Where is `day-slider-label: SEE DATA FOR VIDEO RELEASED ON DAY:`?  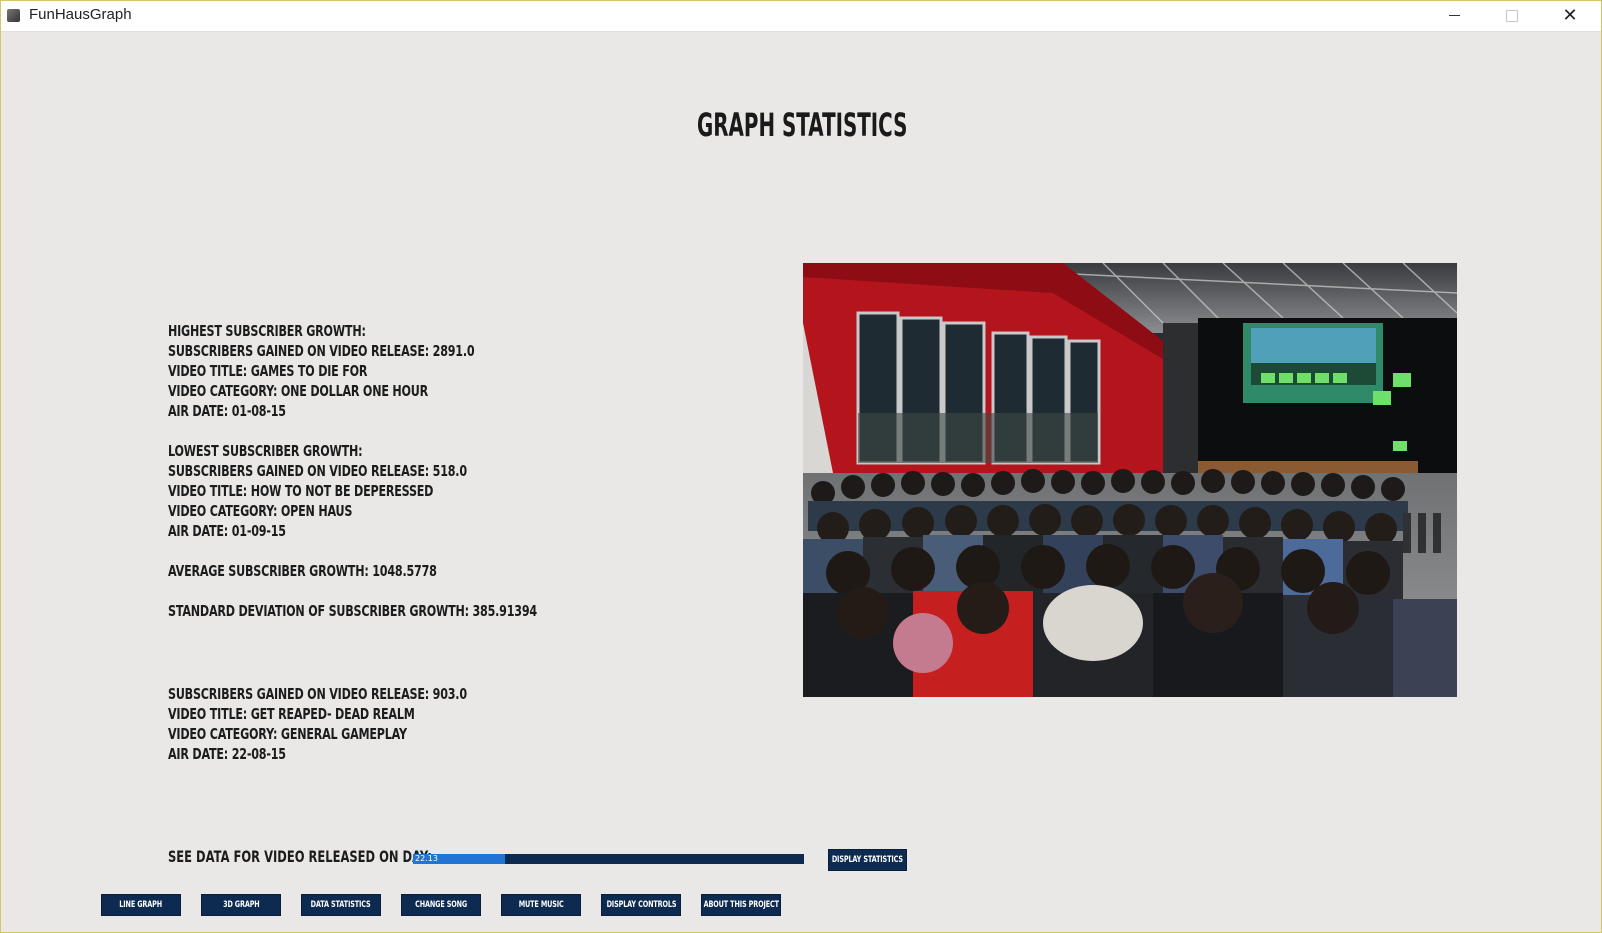 day-slider-label: SEE DATA FOR VIDEO RELEASED ON DAY: is located at coordinates (300, 856).